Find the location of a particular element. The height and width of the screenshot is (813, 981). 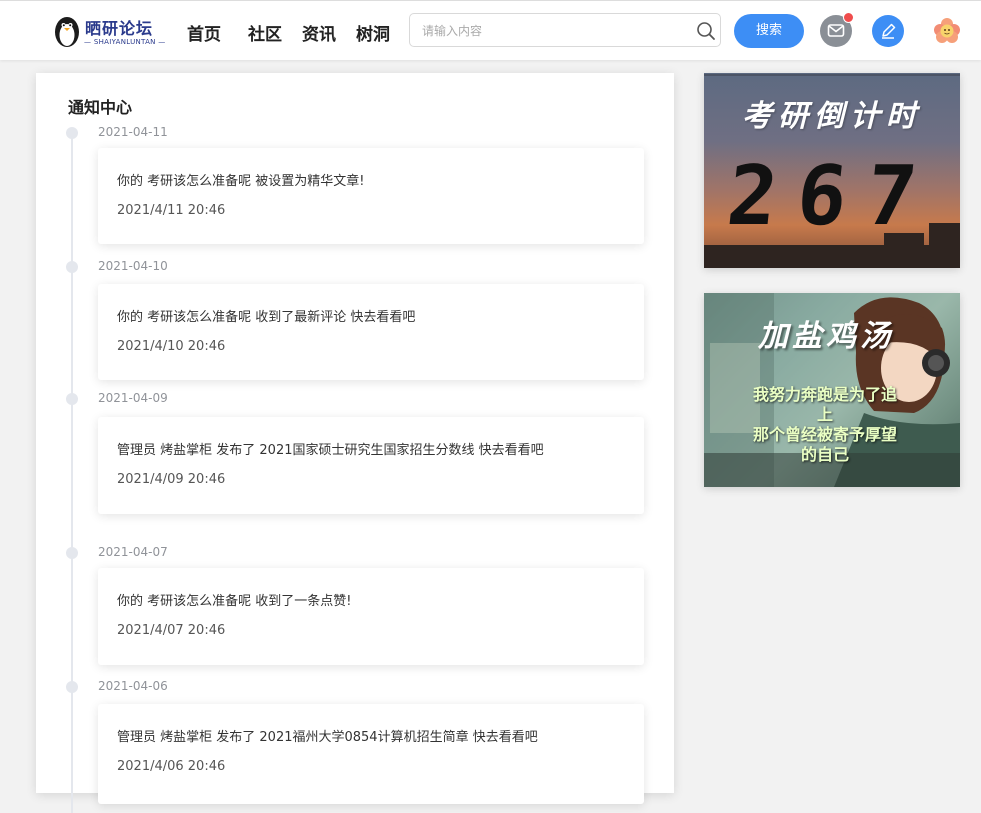

notification-time: 2021/4/06 20:46 is located at coordinates (171, 766).